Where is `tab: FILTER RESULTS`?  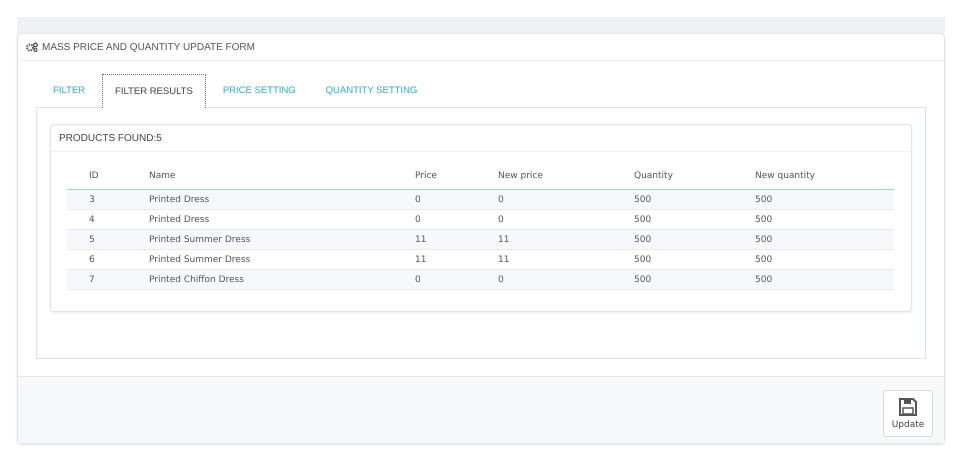 tab: FILTER RESULTS is located at coordinates (154, 91).